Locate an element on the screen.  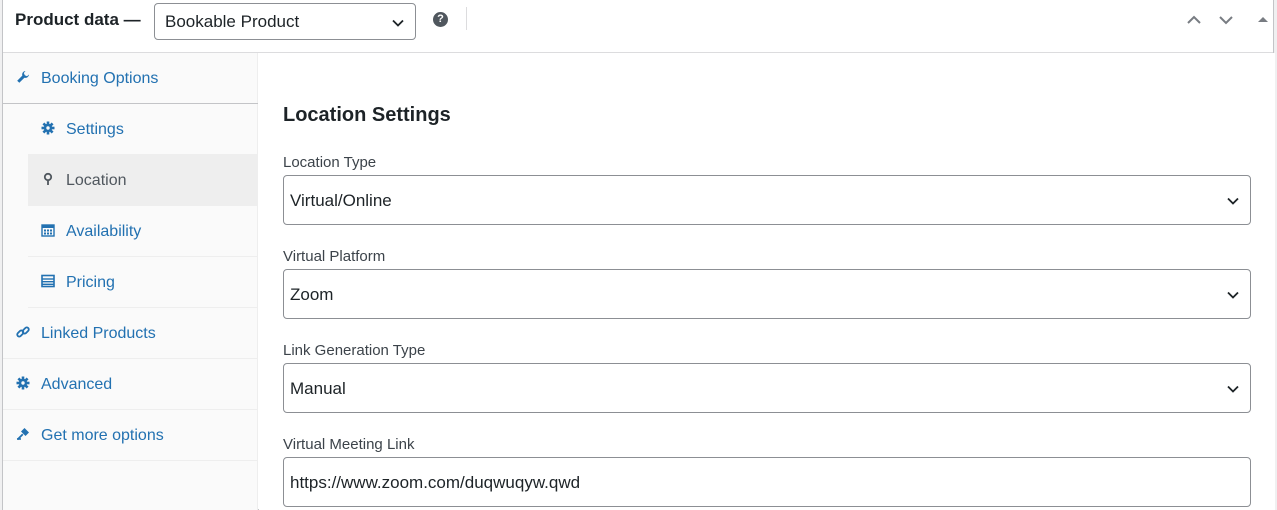
location-type-value: Virtual/Online is located at coordinates (341, 200).